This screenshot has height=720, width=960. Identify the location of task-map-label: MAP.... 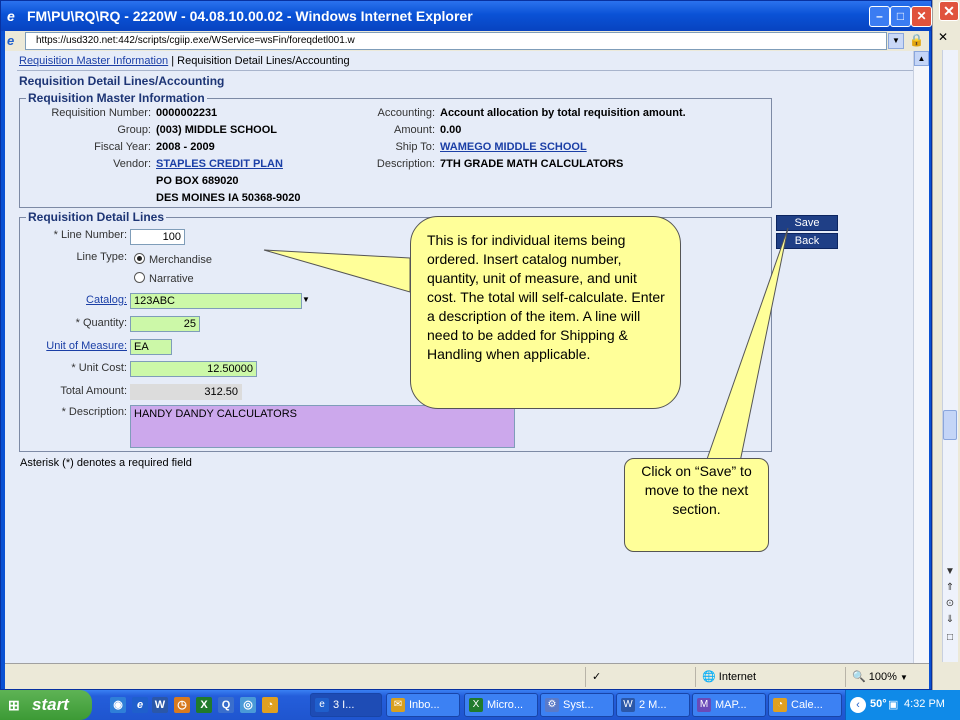
(731, 705).